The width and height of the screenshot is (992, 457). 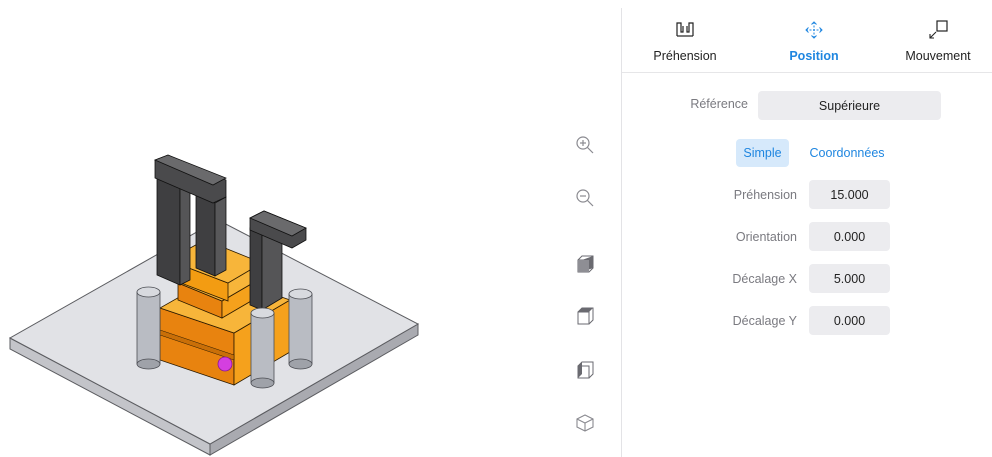 I want to click on field-label-prehension: Préhension, so click(x=765, y=195).